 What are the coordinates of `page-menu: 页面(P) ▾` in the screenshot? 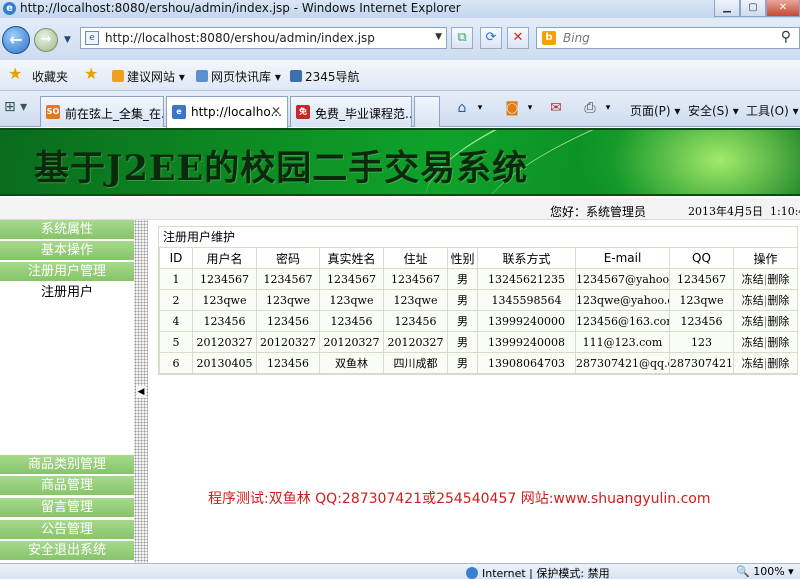 It's located at (655, 110).